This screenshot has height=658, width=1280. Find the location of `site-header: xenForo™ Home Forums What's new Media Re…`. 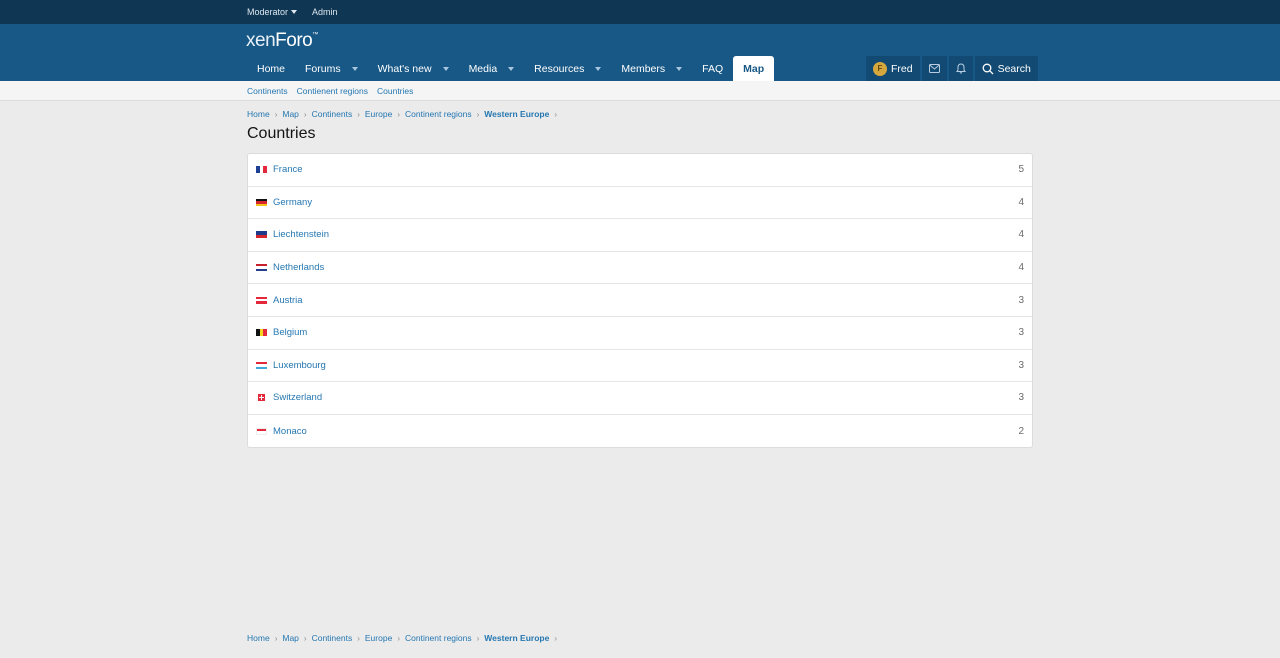

site-header: xenForo™ Home Forums What's new Media Re… is located at coordinates (640, 52).